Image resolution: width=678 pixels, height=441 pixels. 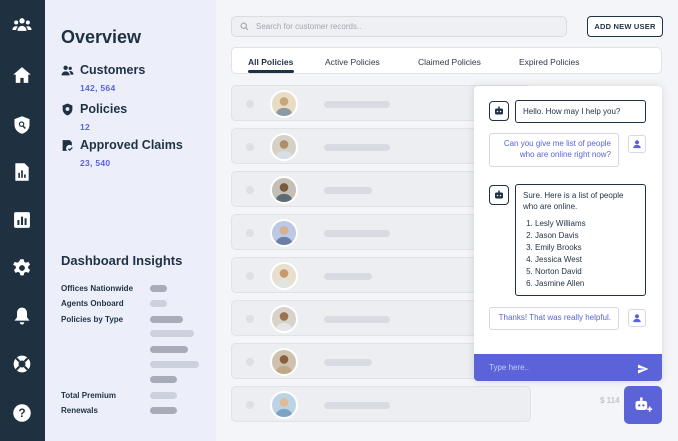 I want to click on agents-onboard-label: Agents Onboard, so click(x=92, y=303).